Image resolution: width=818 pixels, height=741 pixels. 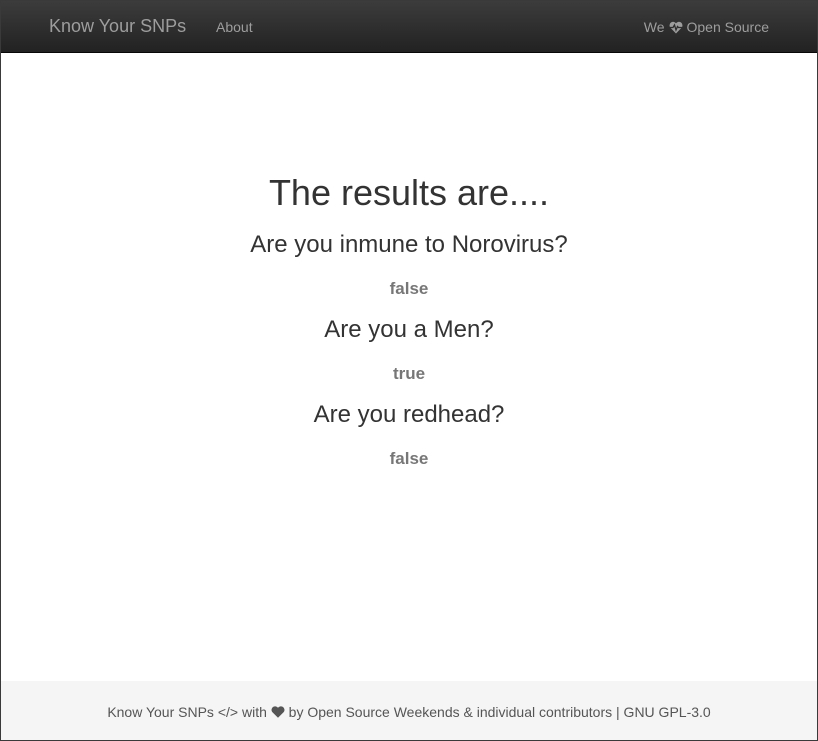 What do you see at coordinates (254, 712) in the screenshot?
I see `footer-with: with` at bounding box center [254, 712].